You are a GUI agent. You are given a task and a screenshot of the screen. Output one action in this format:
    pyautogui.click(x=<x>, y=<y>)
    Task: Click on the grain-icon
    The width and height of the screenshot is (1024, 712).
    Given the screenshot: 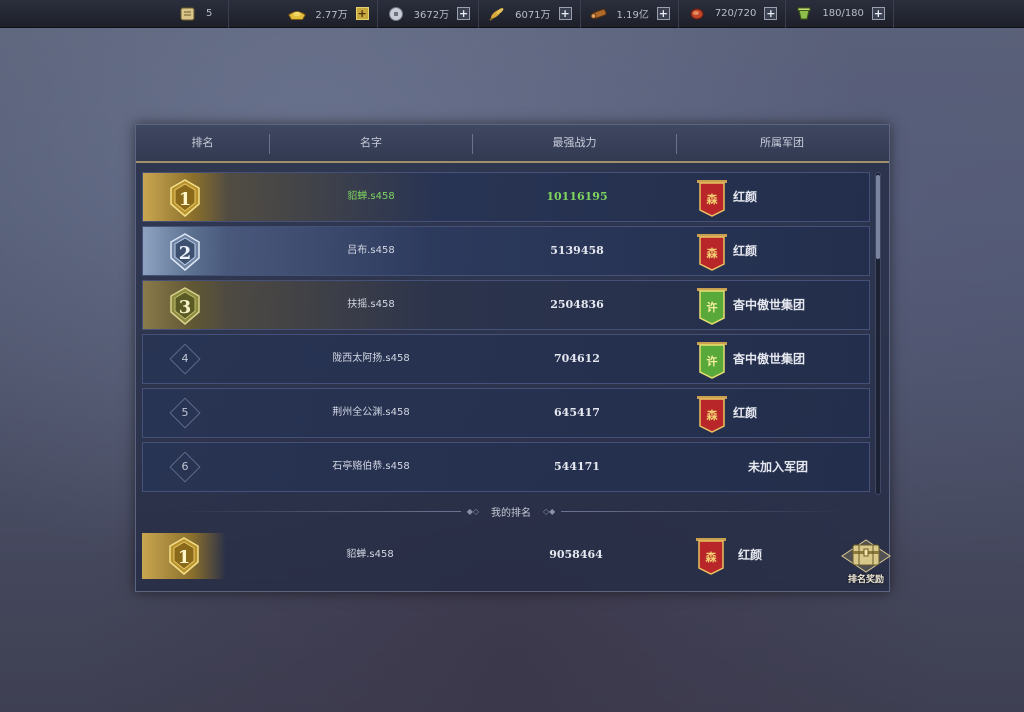 What is the action you would take?
    pyautogui.click(x=497, y=14)
    